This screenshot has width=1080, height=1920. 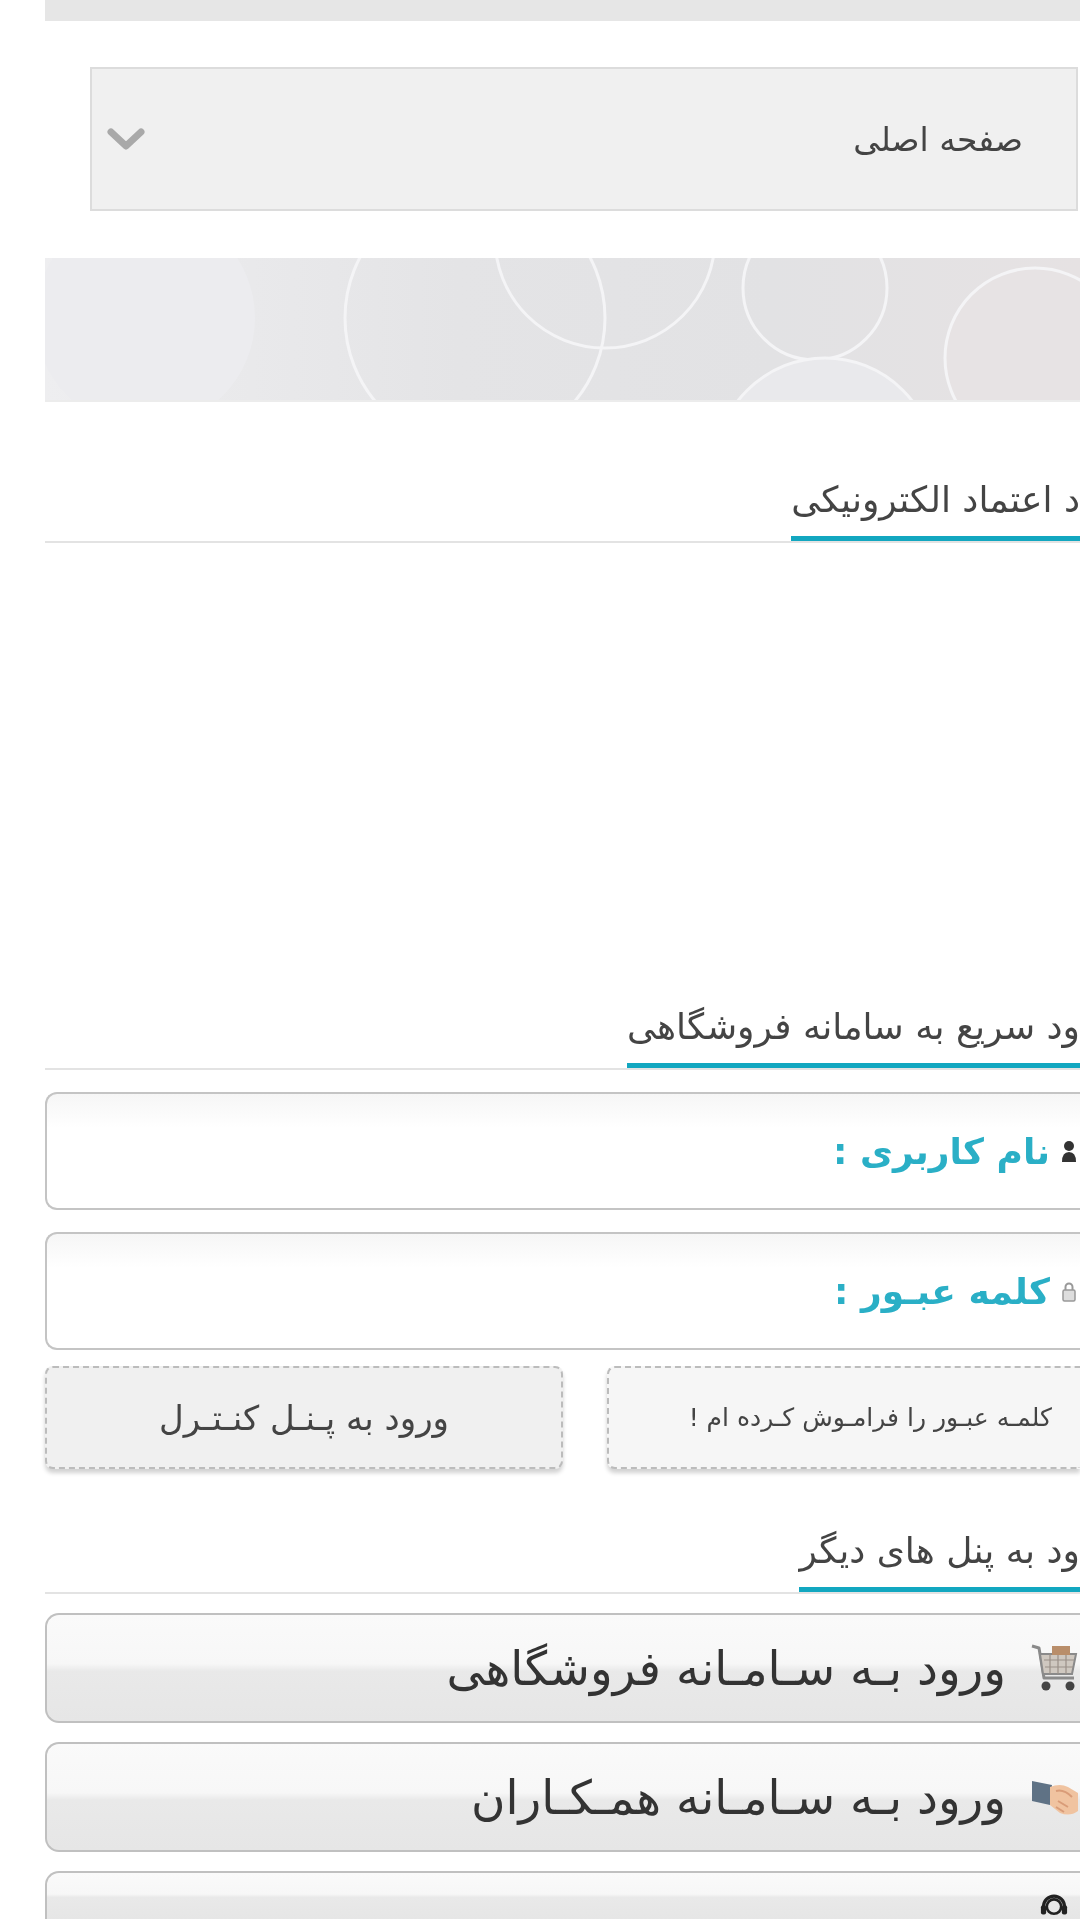 I want to click on panel-login-button: ورود بـه سـامـانه همـکـاران, so click(x=562, y=1797).